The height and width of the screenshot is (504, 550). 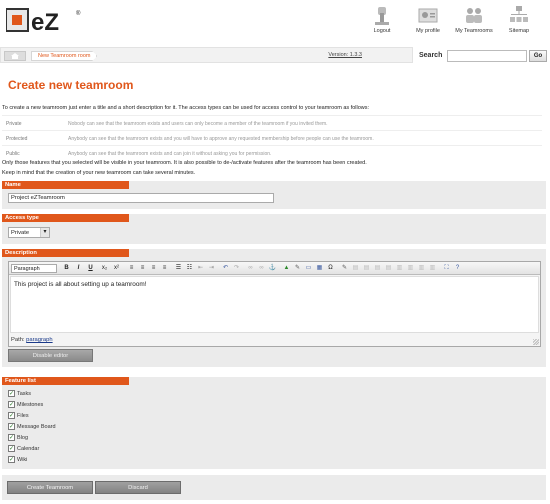 I want to click on row-icon: ▤, so click(x=355, y=268).